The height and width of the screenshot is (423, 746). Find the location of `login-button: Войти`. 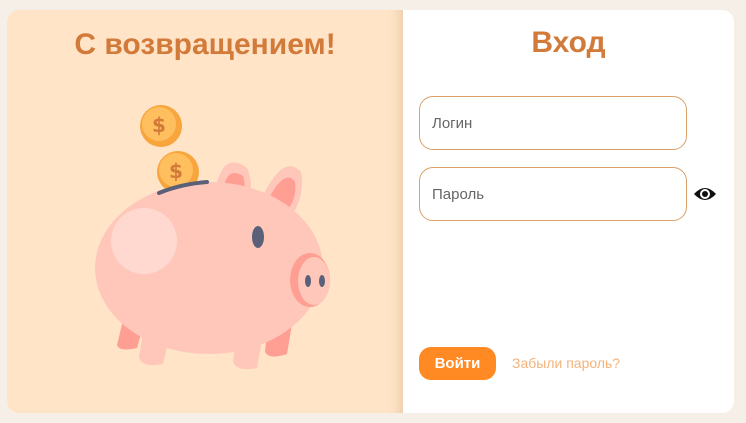

login-button: Войти is located at coordinates (457, 363).